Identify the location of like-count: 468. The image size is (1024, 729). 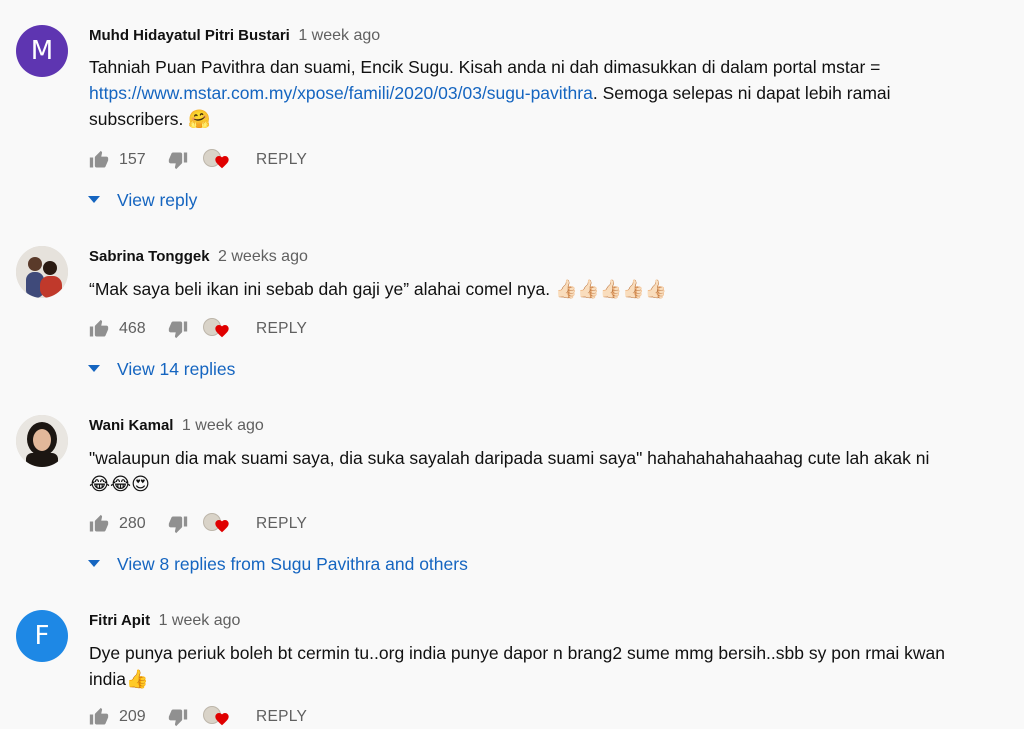
(132, 328).